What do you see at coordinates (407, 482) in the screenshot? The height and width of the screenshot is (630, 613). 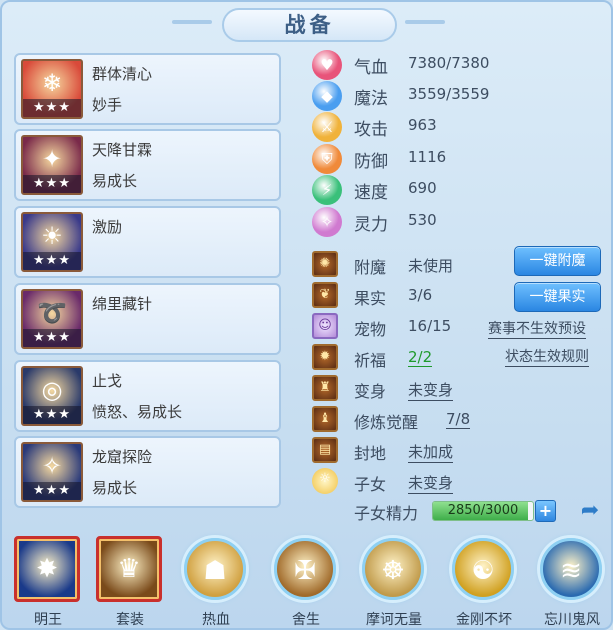 I see `attr-row: ☼ 子女 未变身` at bounding box center [407, 482].